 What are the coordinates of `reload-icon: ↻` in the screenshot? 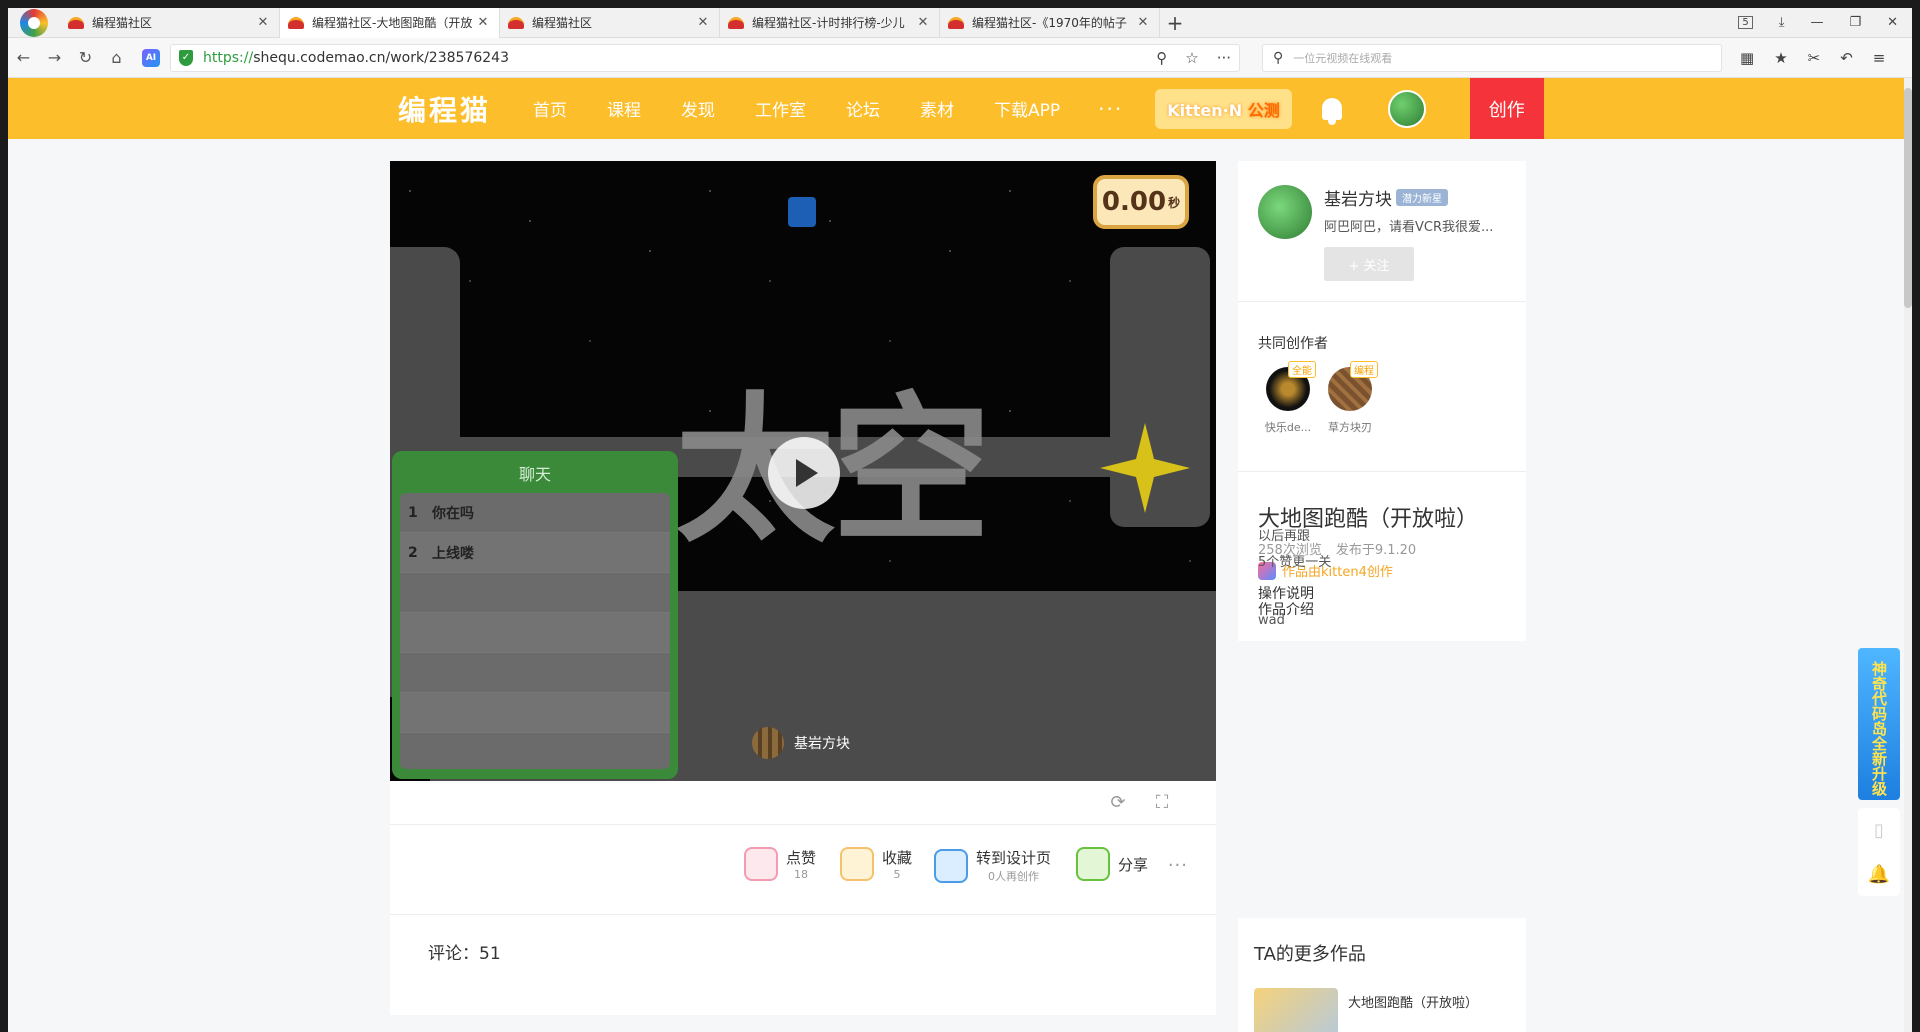 It's located at (85, 57).